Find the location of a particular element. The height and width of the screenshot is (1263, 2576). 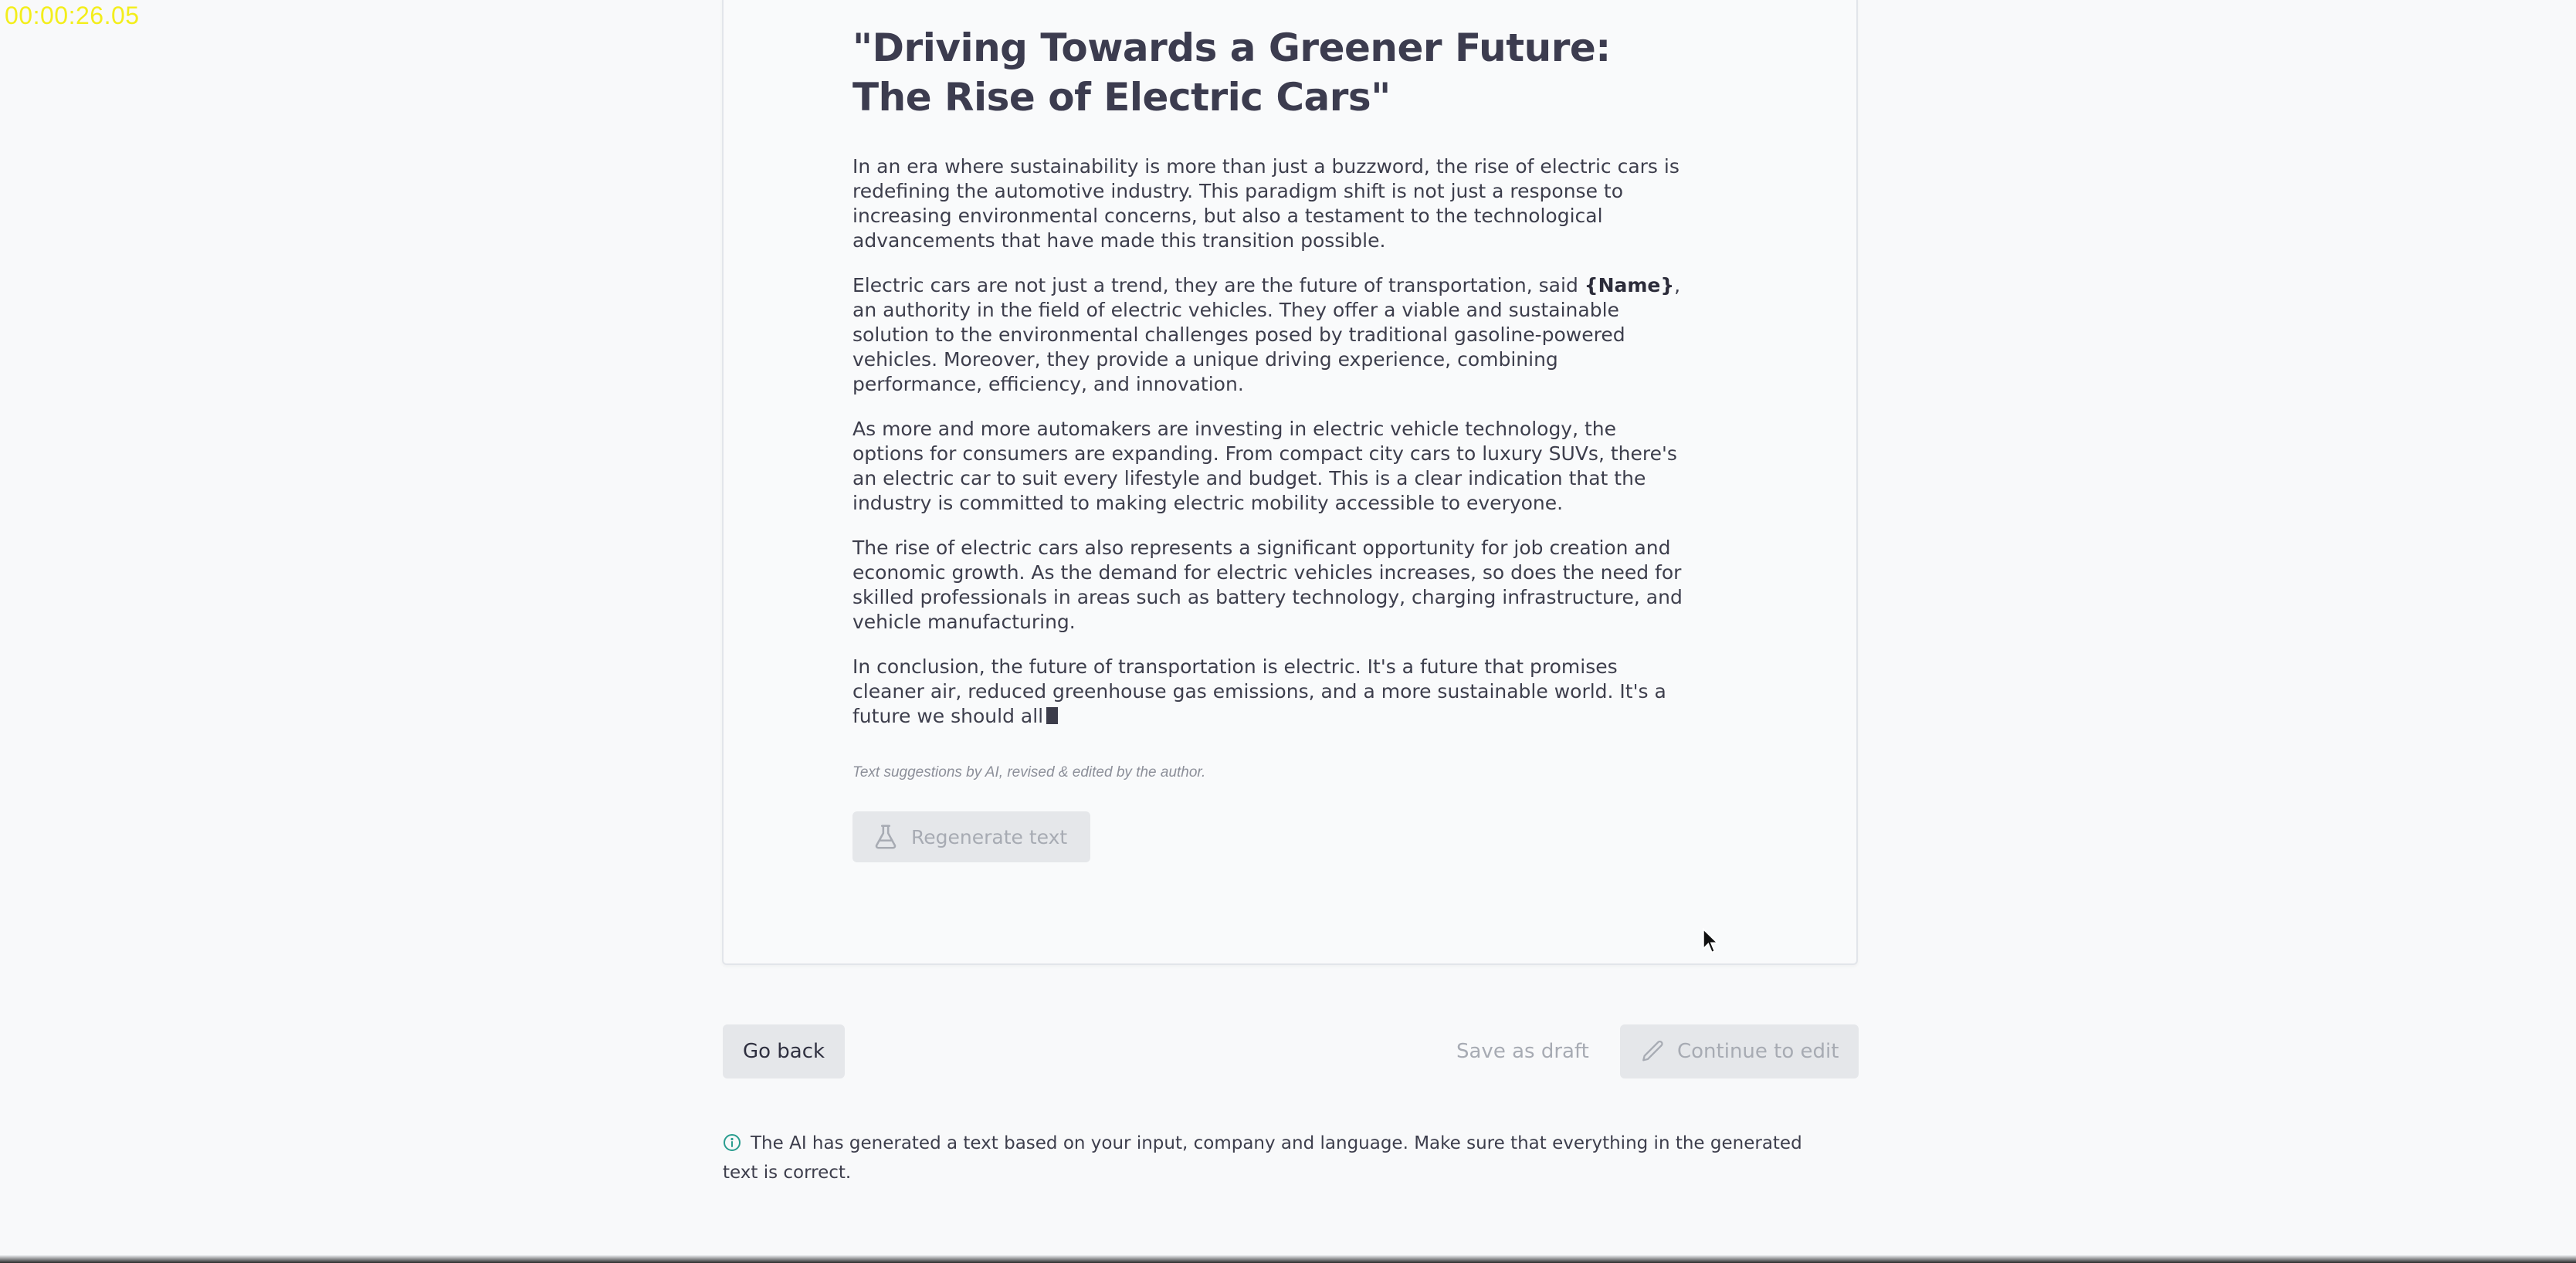

regenerate-text-button: Regenerate text is located at coordinates (971, 836).